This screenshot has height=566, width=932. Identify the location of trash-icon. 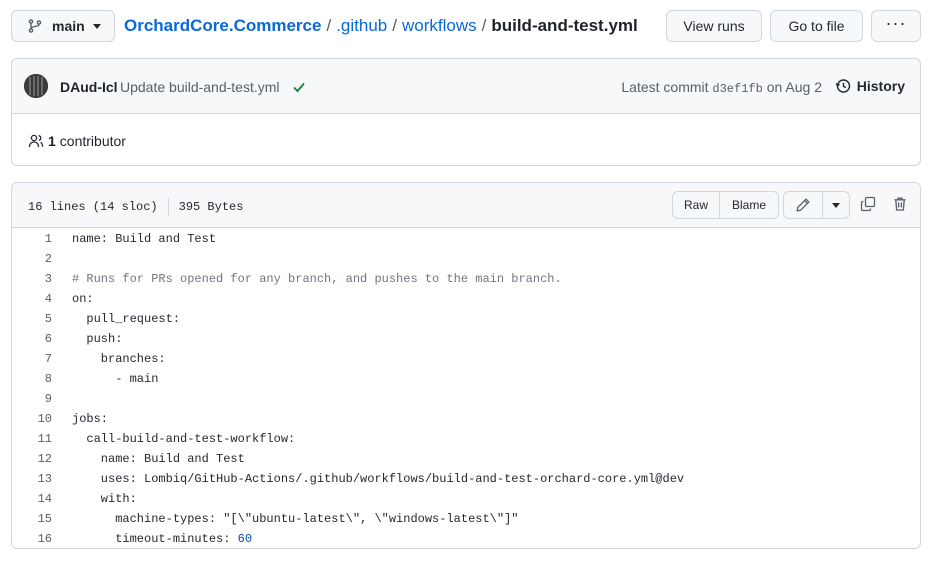
(900, 204).